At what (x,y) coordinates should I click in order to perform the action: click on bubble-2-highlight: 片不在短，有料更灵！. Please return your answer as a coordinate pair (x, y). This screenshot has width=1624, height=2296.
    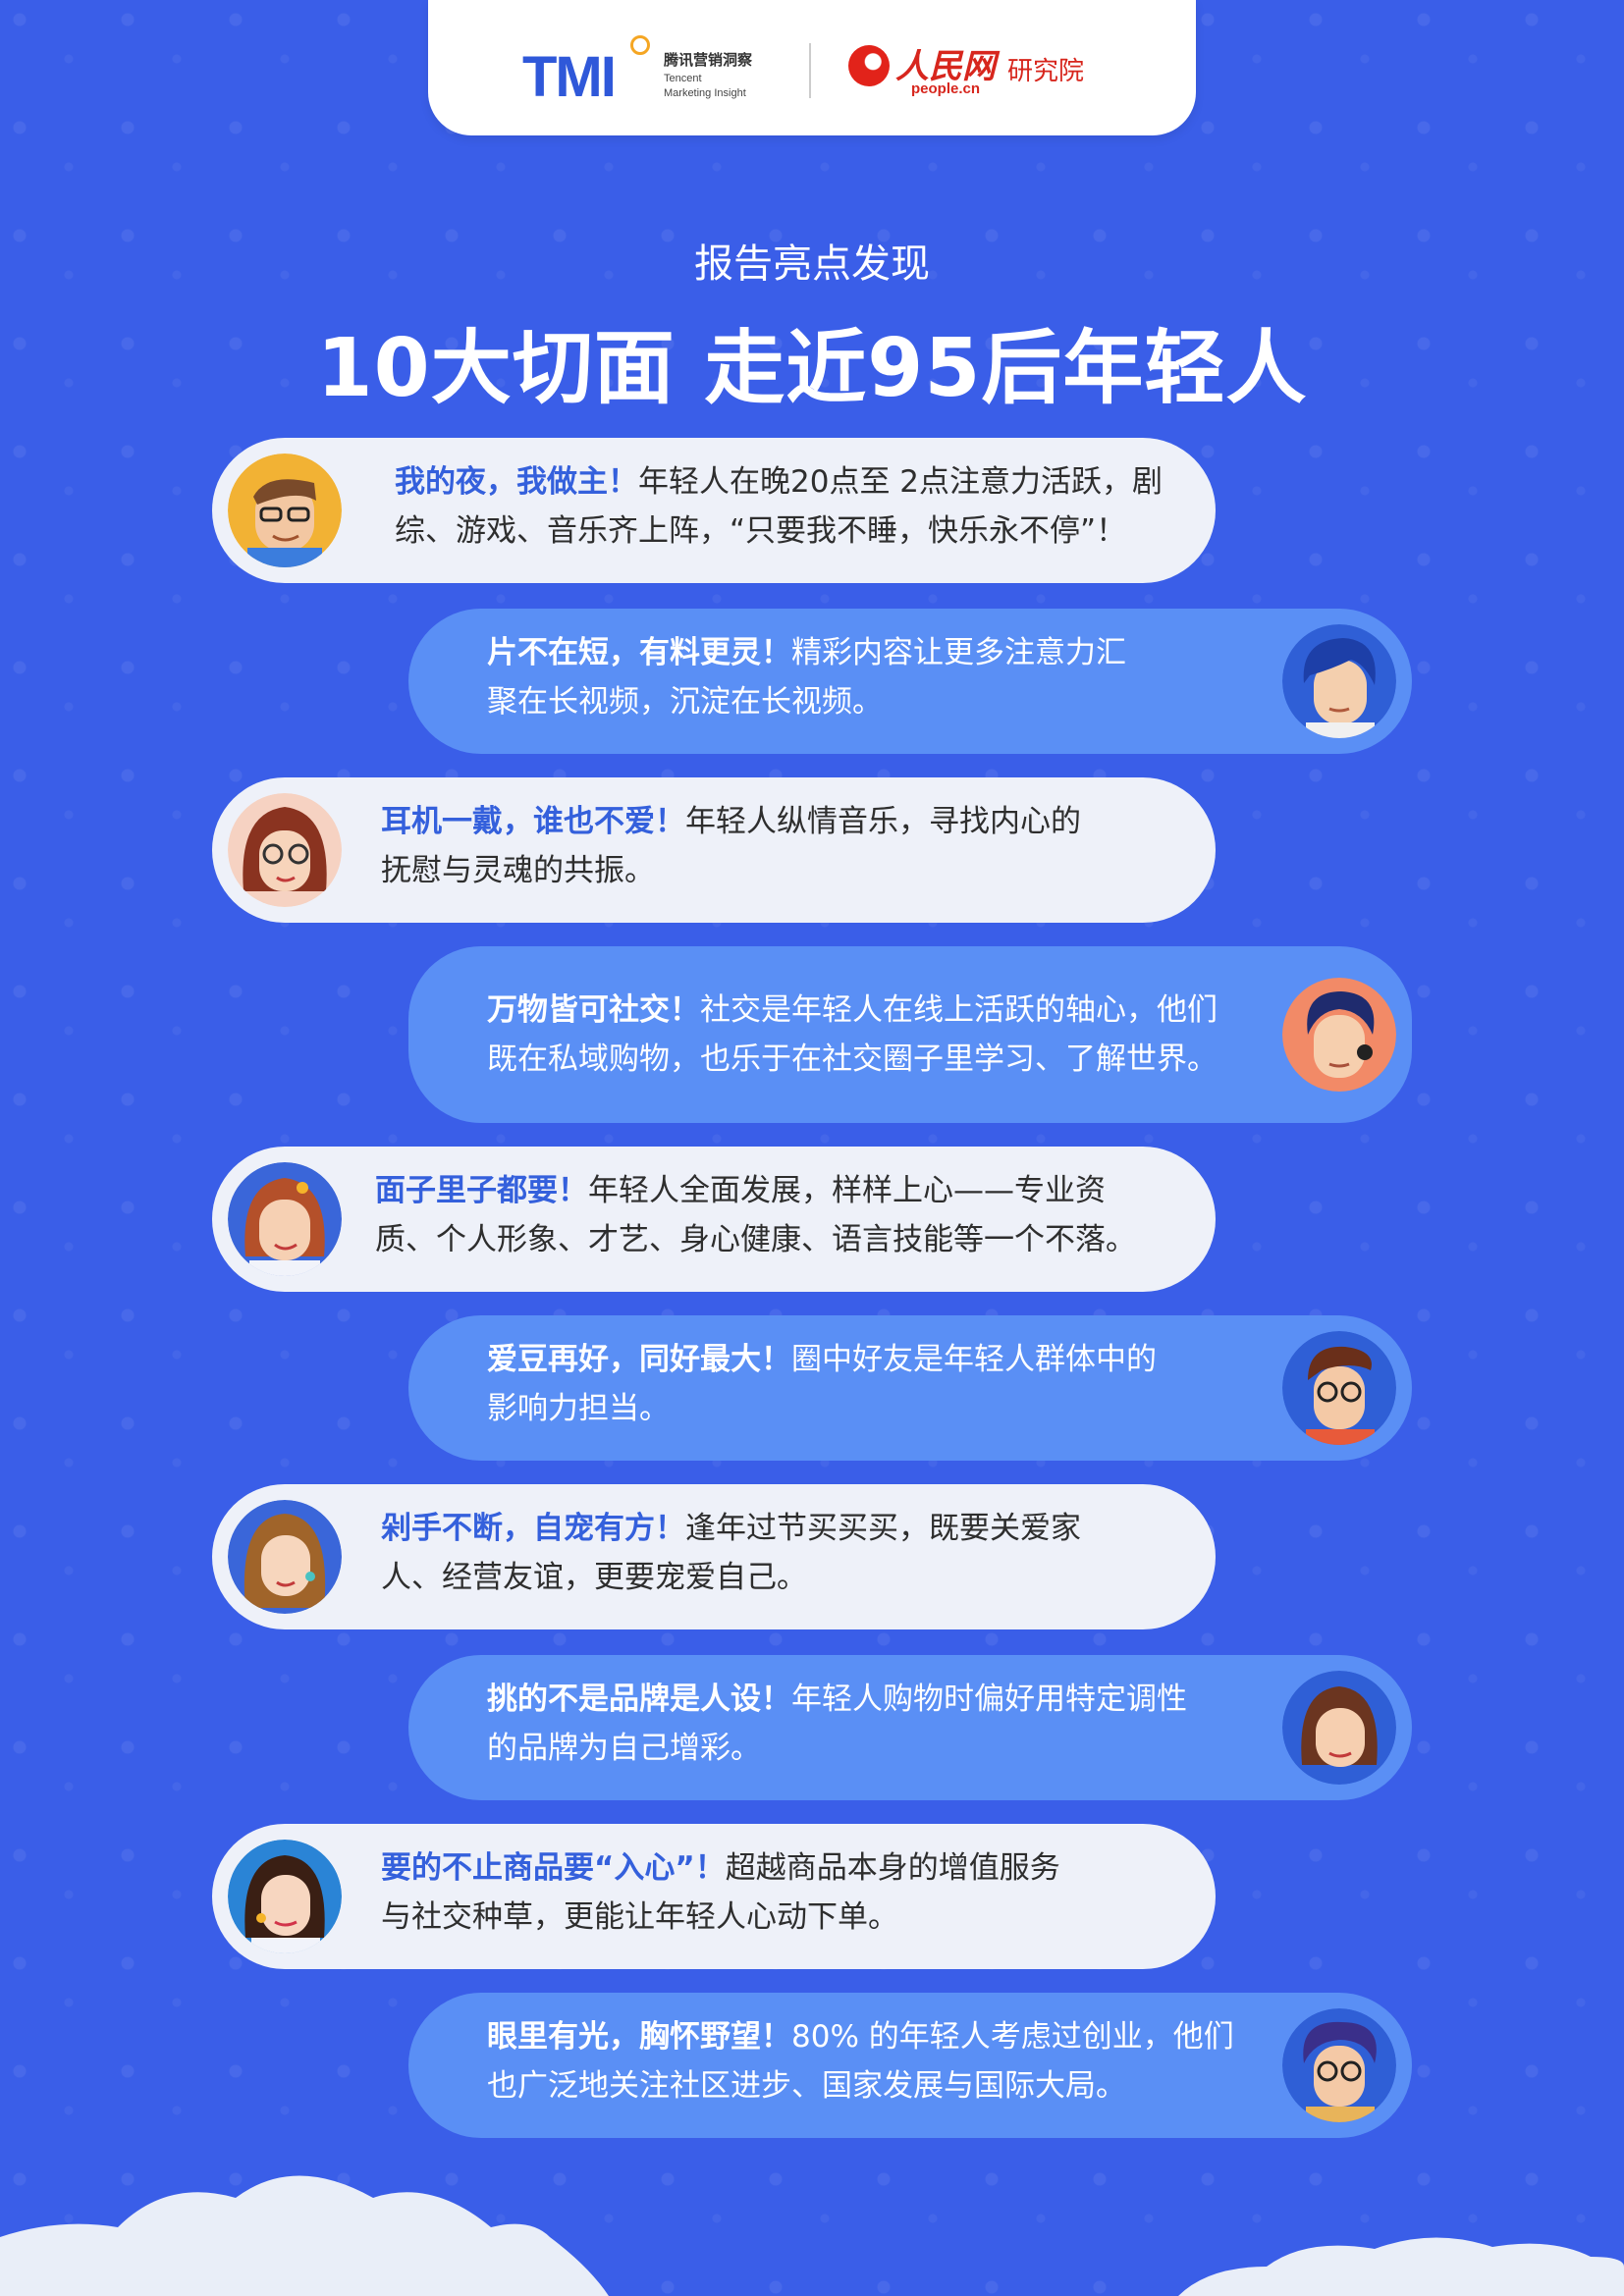
    Looking at the image, I should click on (639, 652).